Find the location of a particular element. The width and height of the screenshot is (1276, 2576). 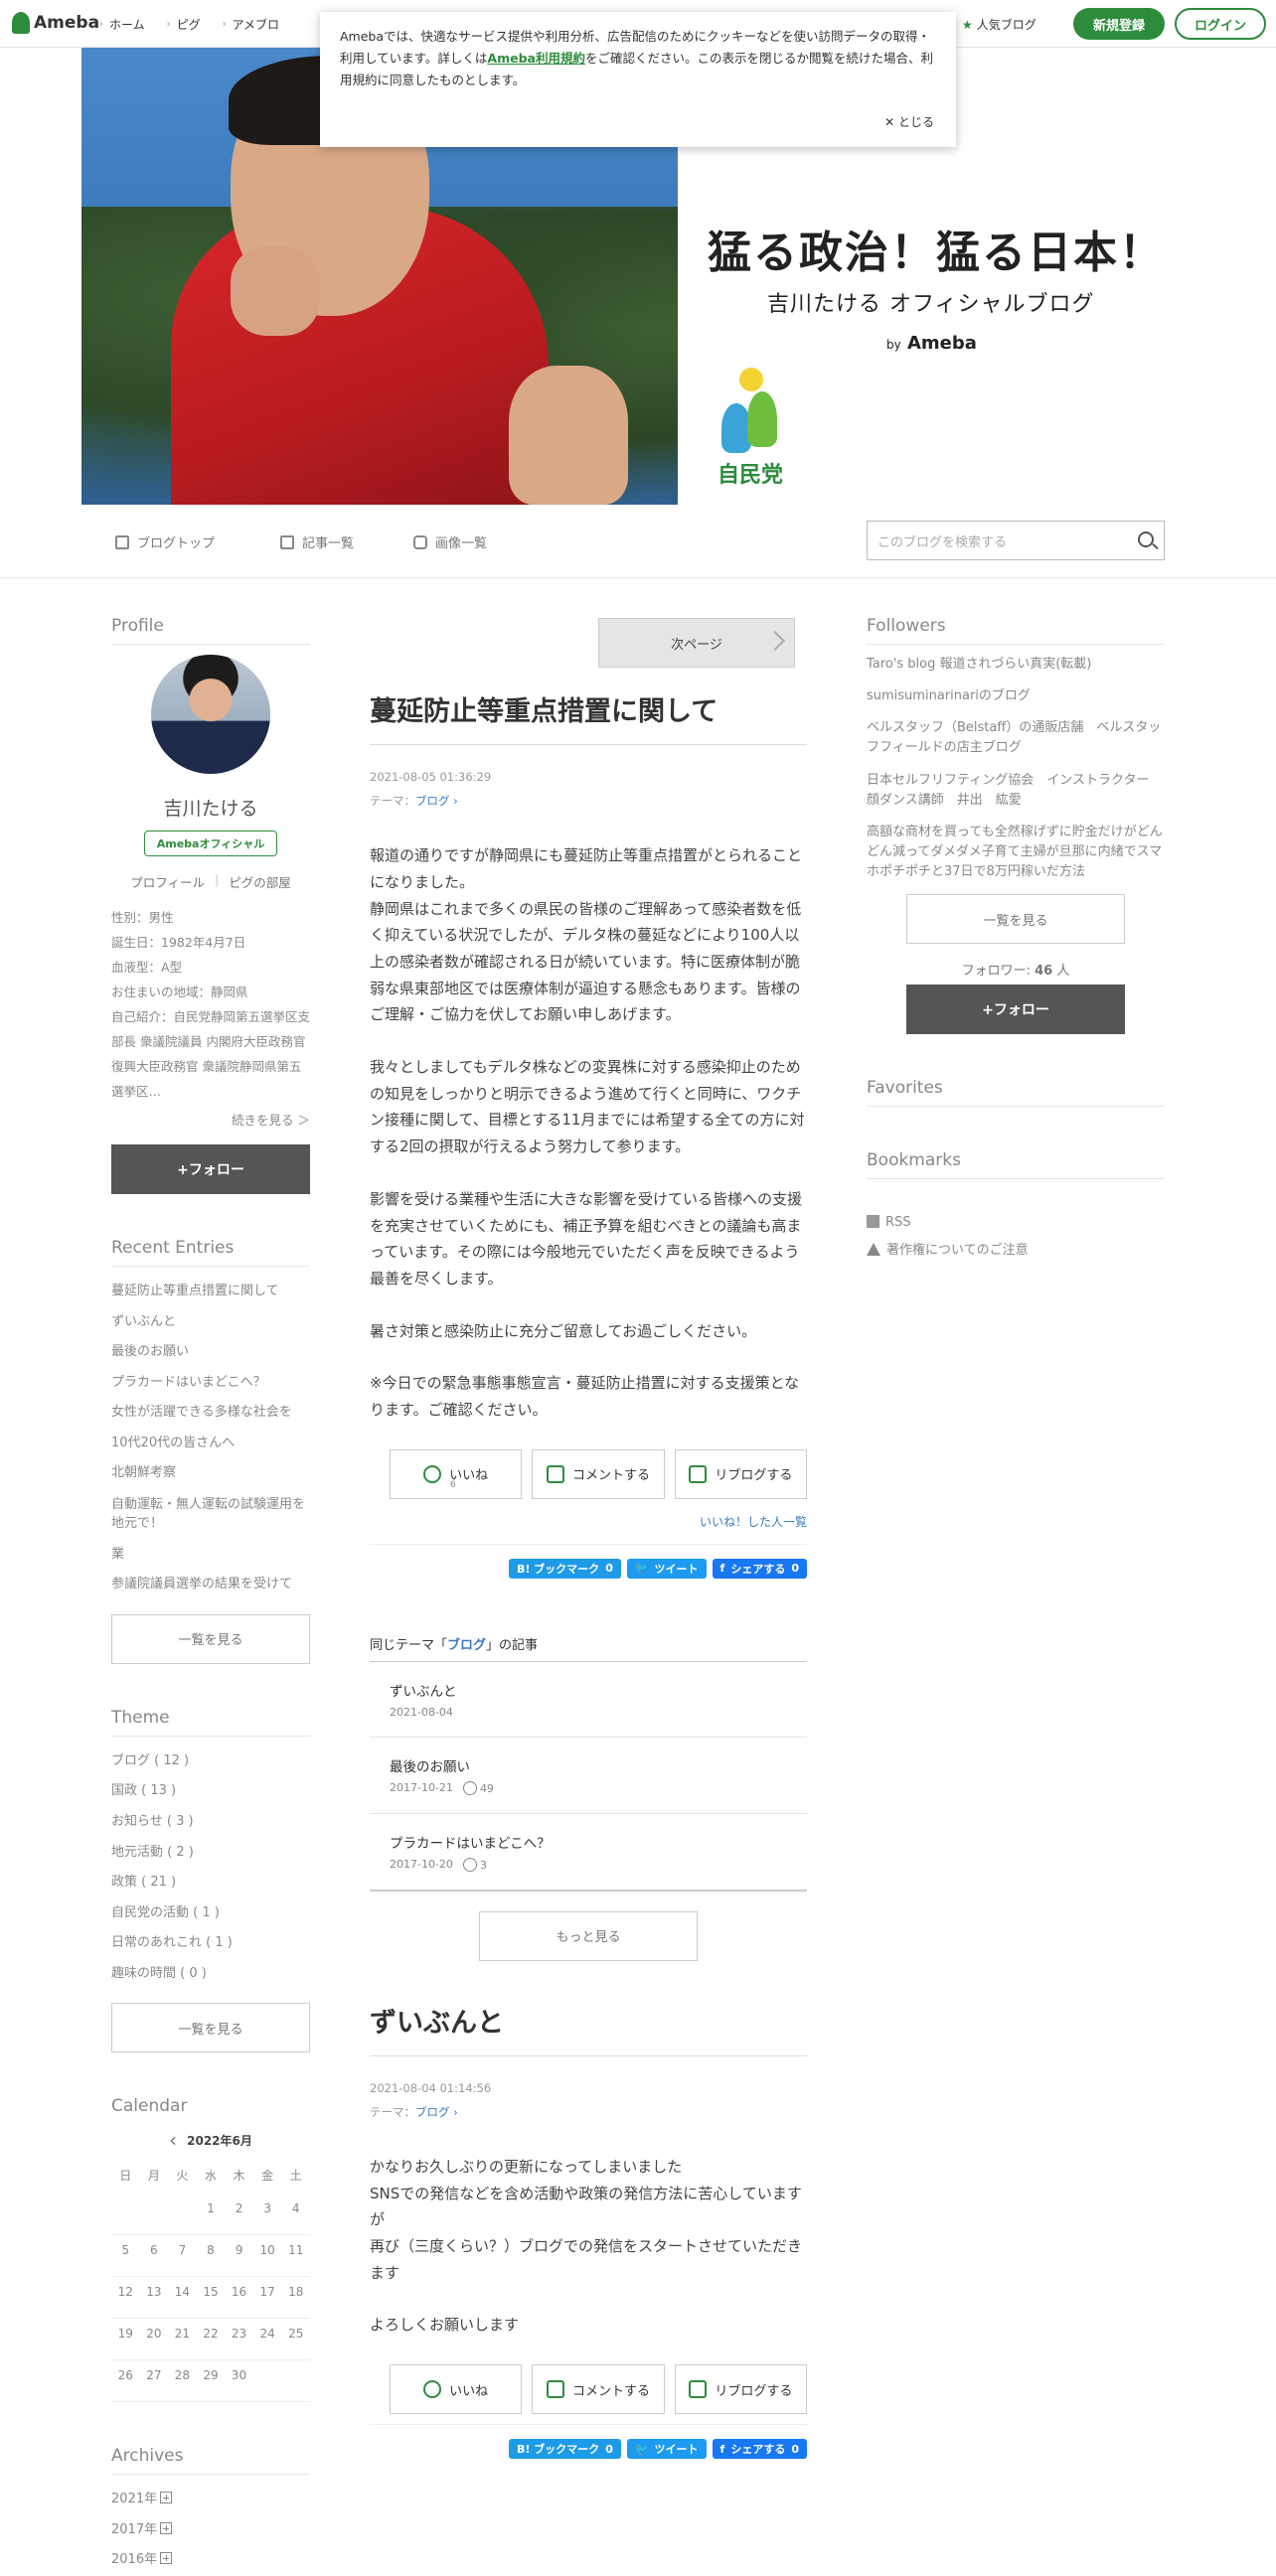

same-theme-link: ブログ is located at coordinates (466, 1645).